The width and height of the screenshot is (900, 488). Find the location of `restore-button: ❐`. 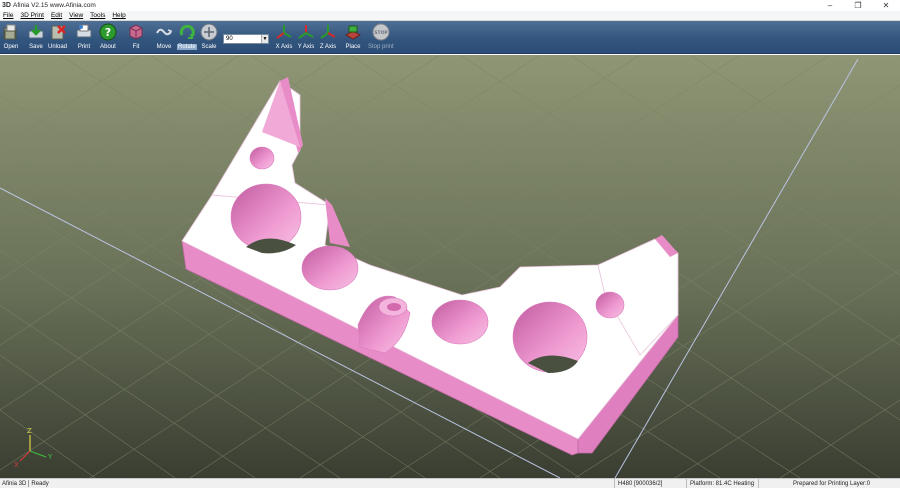

restore-button: ❐ is located at coordinates (858, 5).